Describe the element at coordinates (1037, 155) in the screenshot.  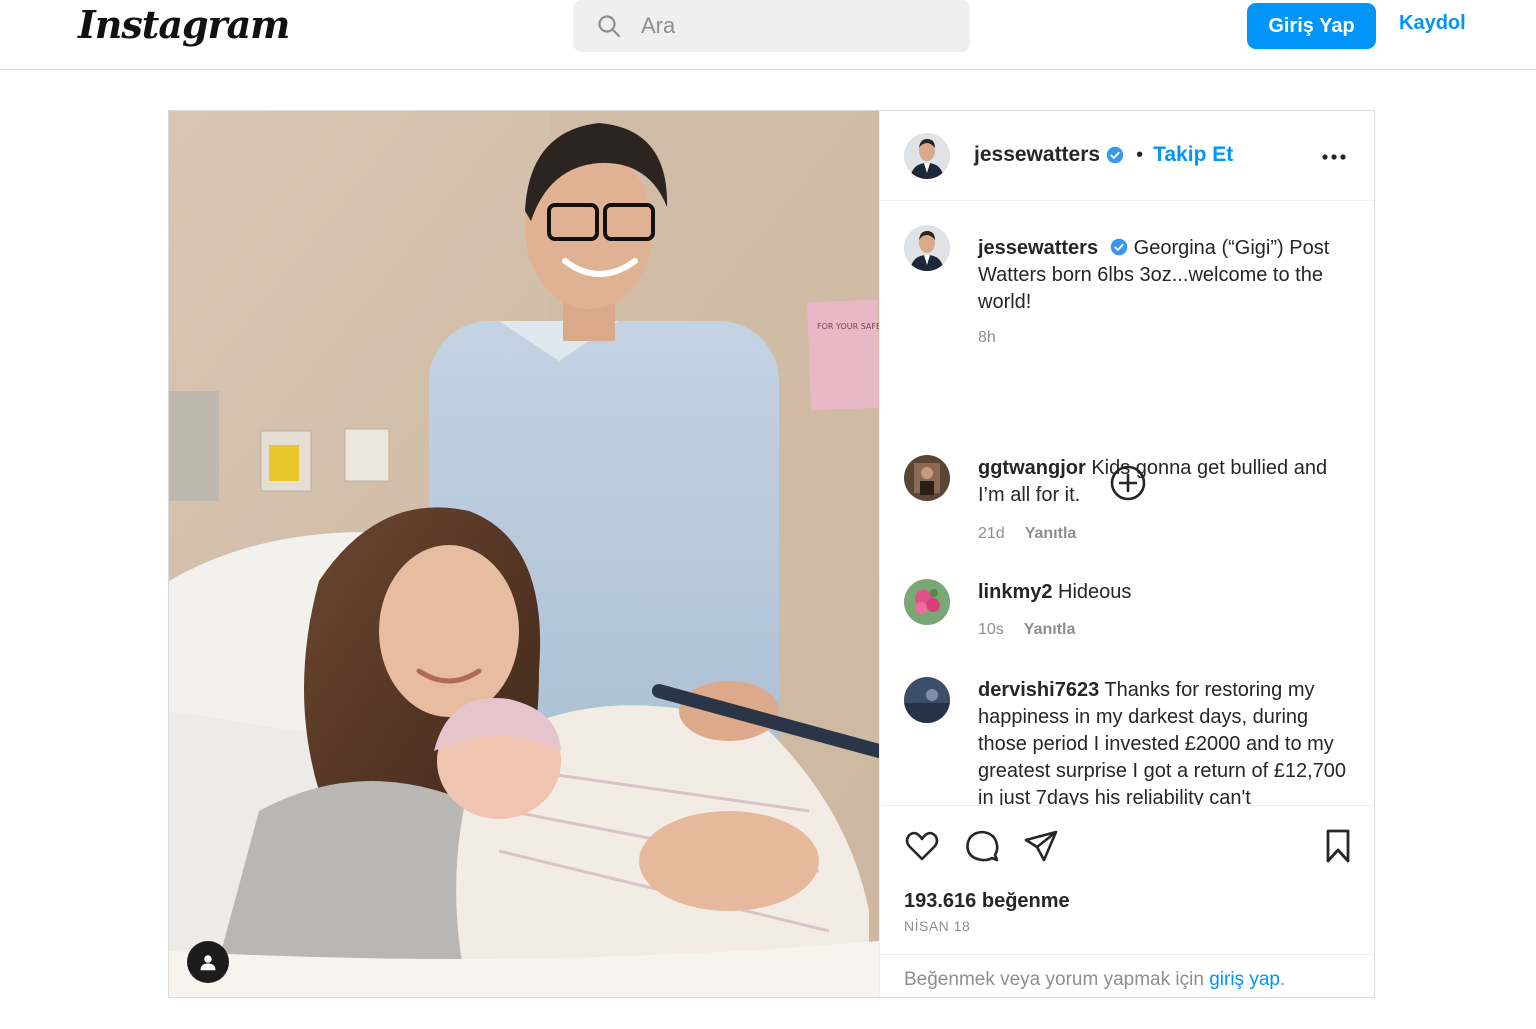
I see `author-username: jessewatters` at that location.